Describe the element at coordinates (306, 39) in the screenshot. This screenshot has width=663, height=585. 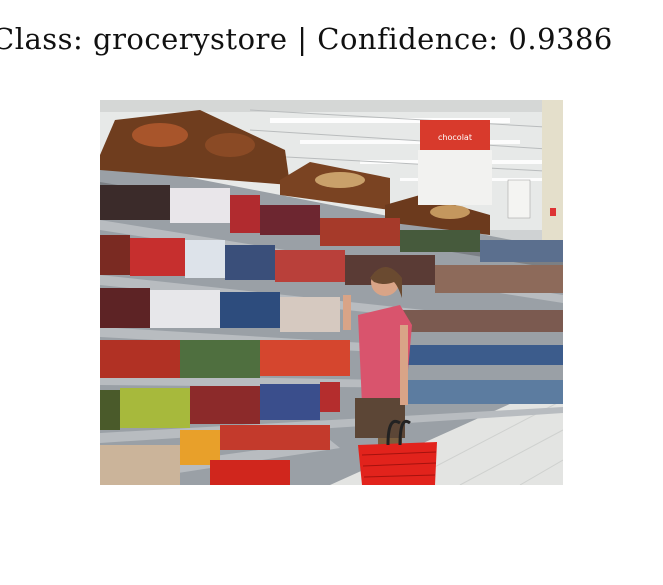
I see `caption-text: Class: grocerystore | Confidence: 0.9386` at that location.